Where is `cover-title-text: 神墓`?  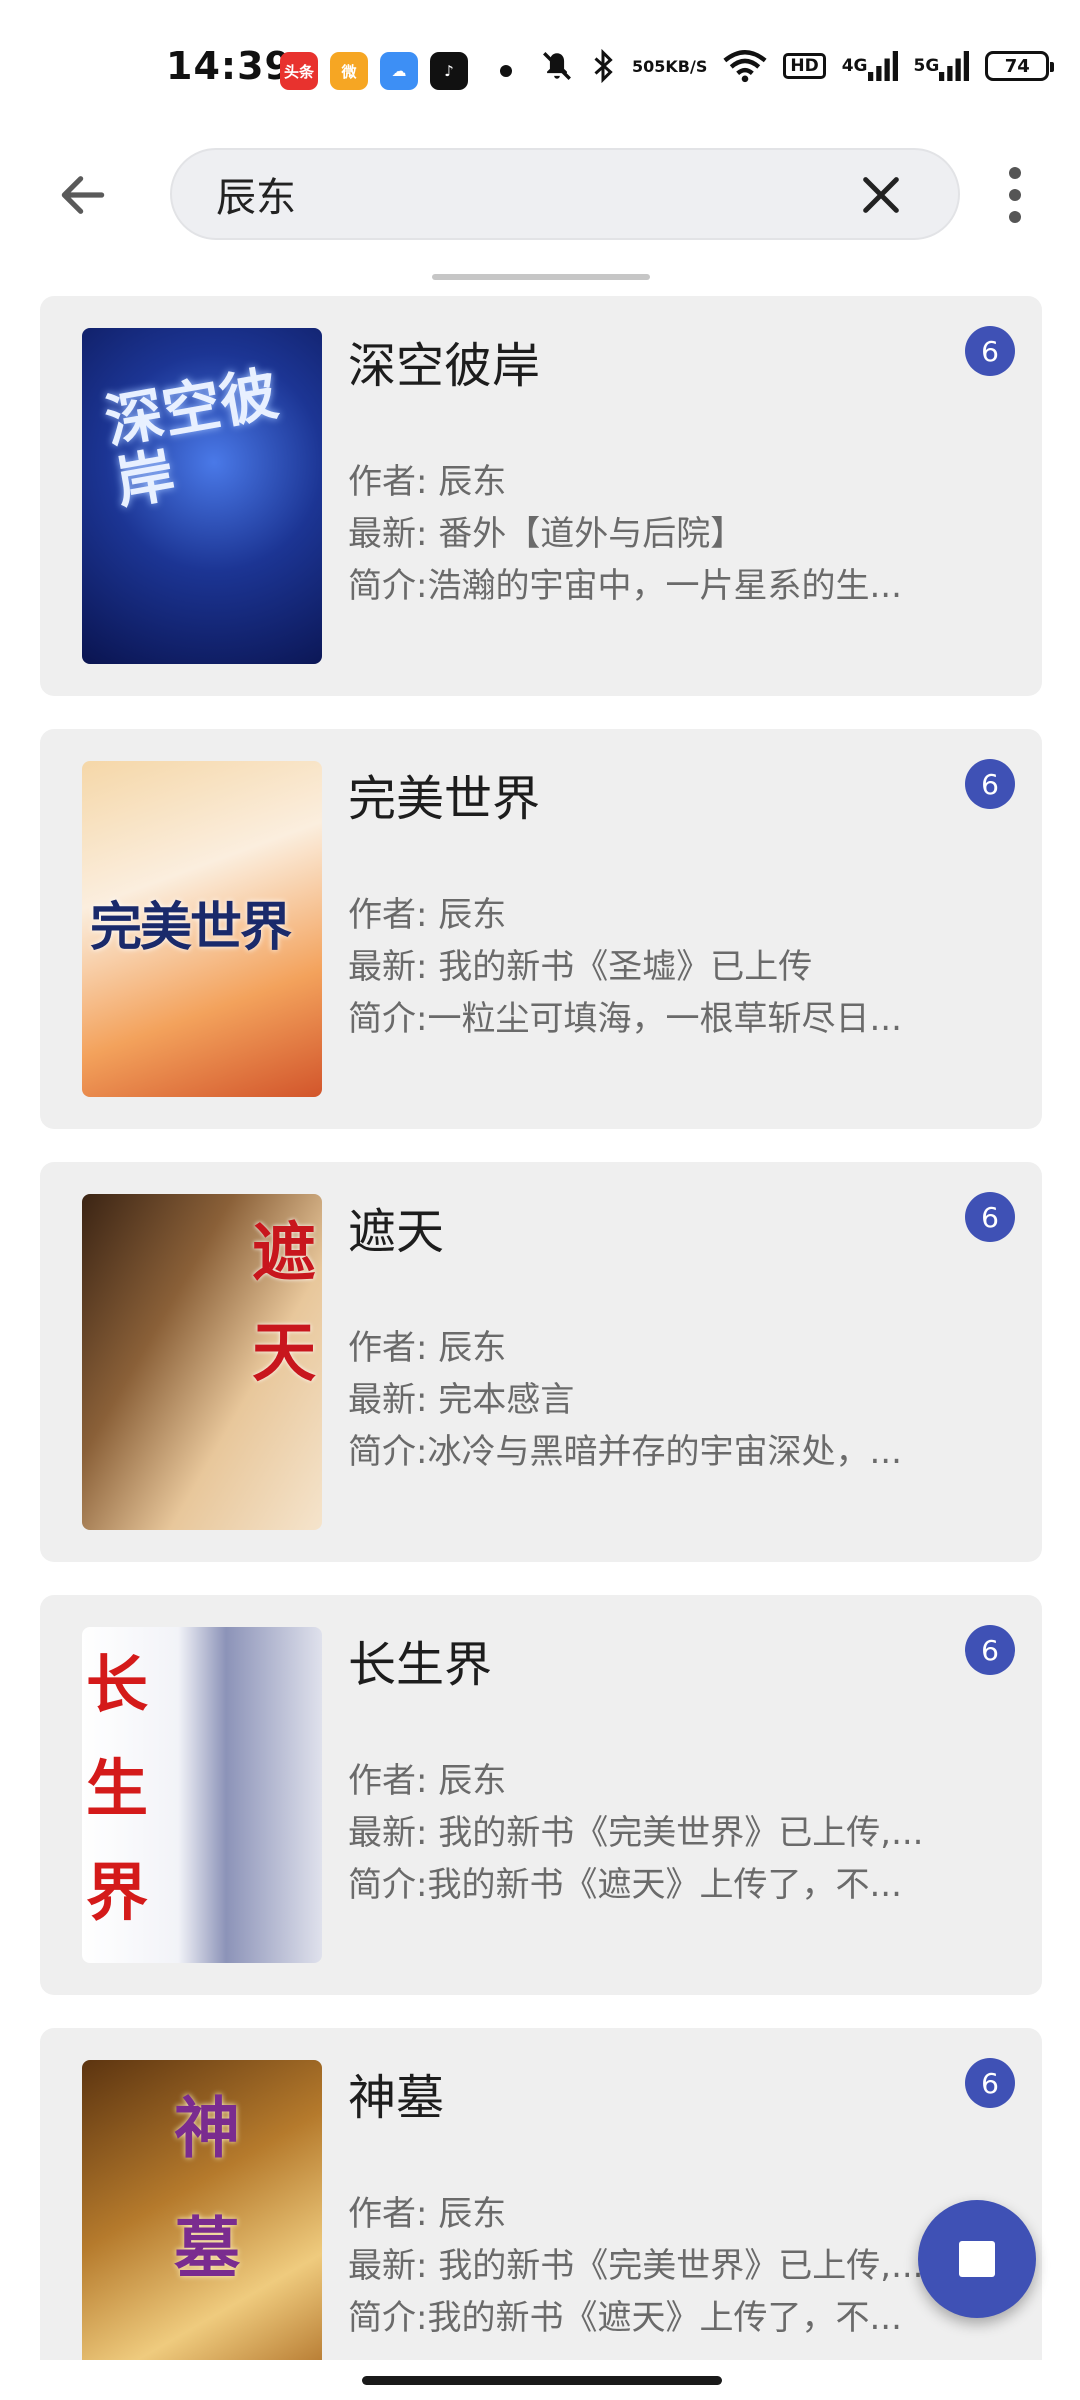
cover-title-text: 神墓 is located at coordinates (207, 2188).